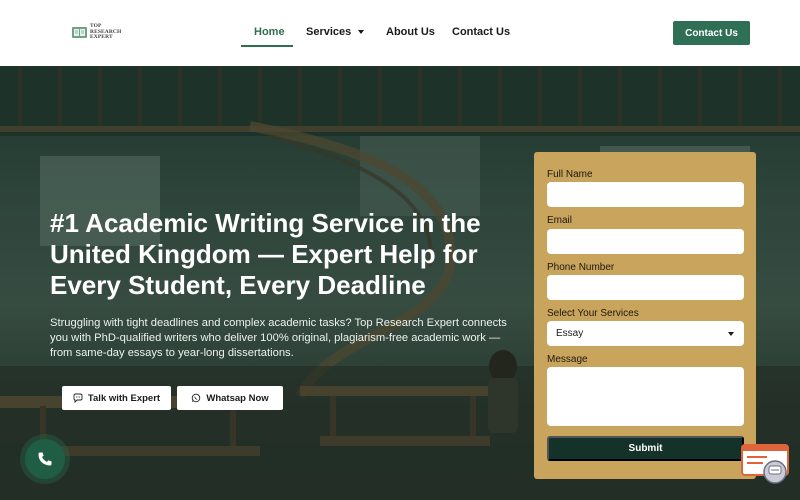  I want to click on header-contact-button: Contact Us, so click(711, 33).